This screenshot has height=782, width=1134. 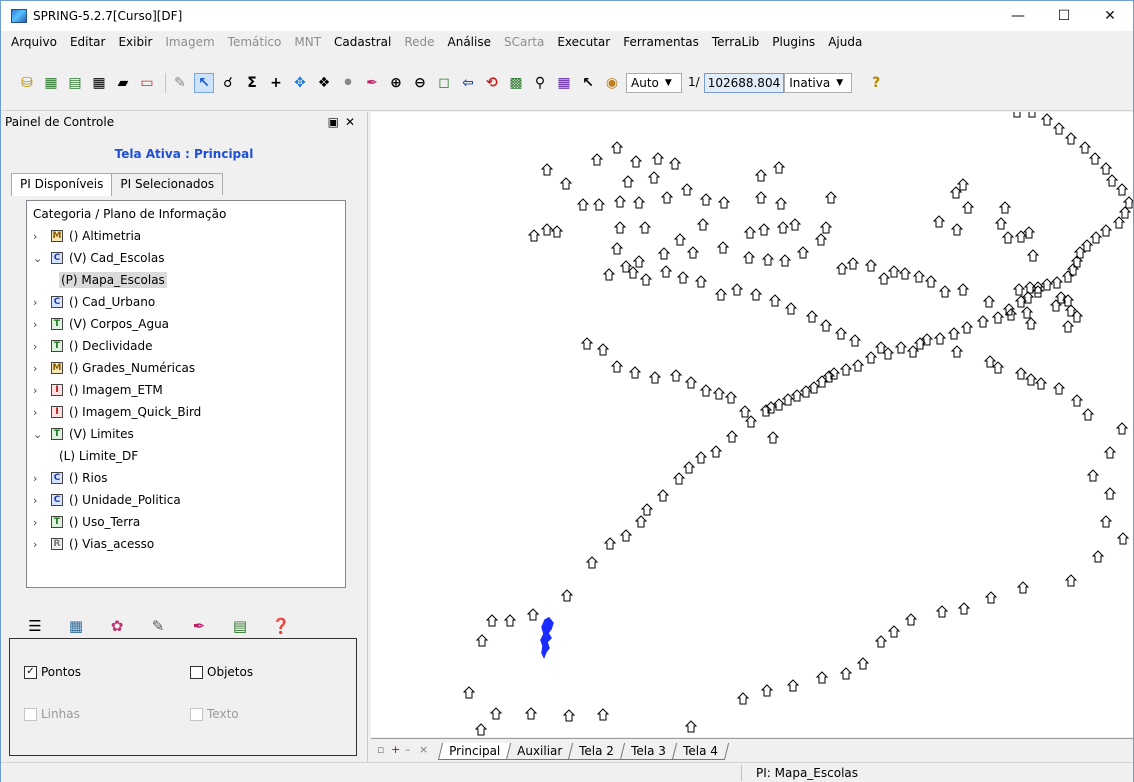 I want to click on pointer-icon: ↖, so click(x=588, y=83).